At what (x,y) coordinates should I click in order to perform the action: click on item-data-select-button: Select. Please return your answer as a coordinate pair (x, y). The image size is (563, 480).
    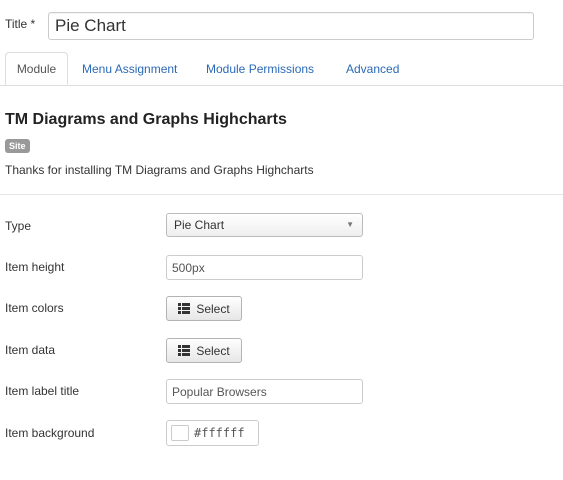
    Looking at the image, I should click on (204, 350).